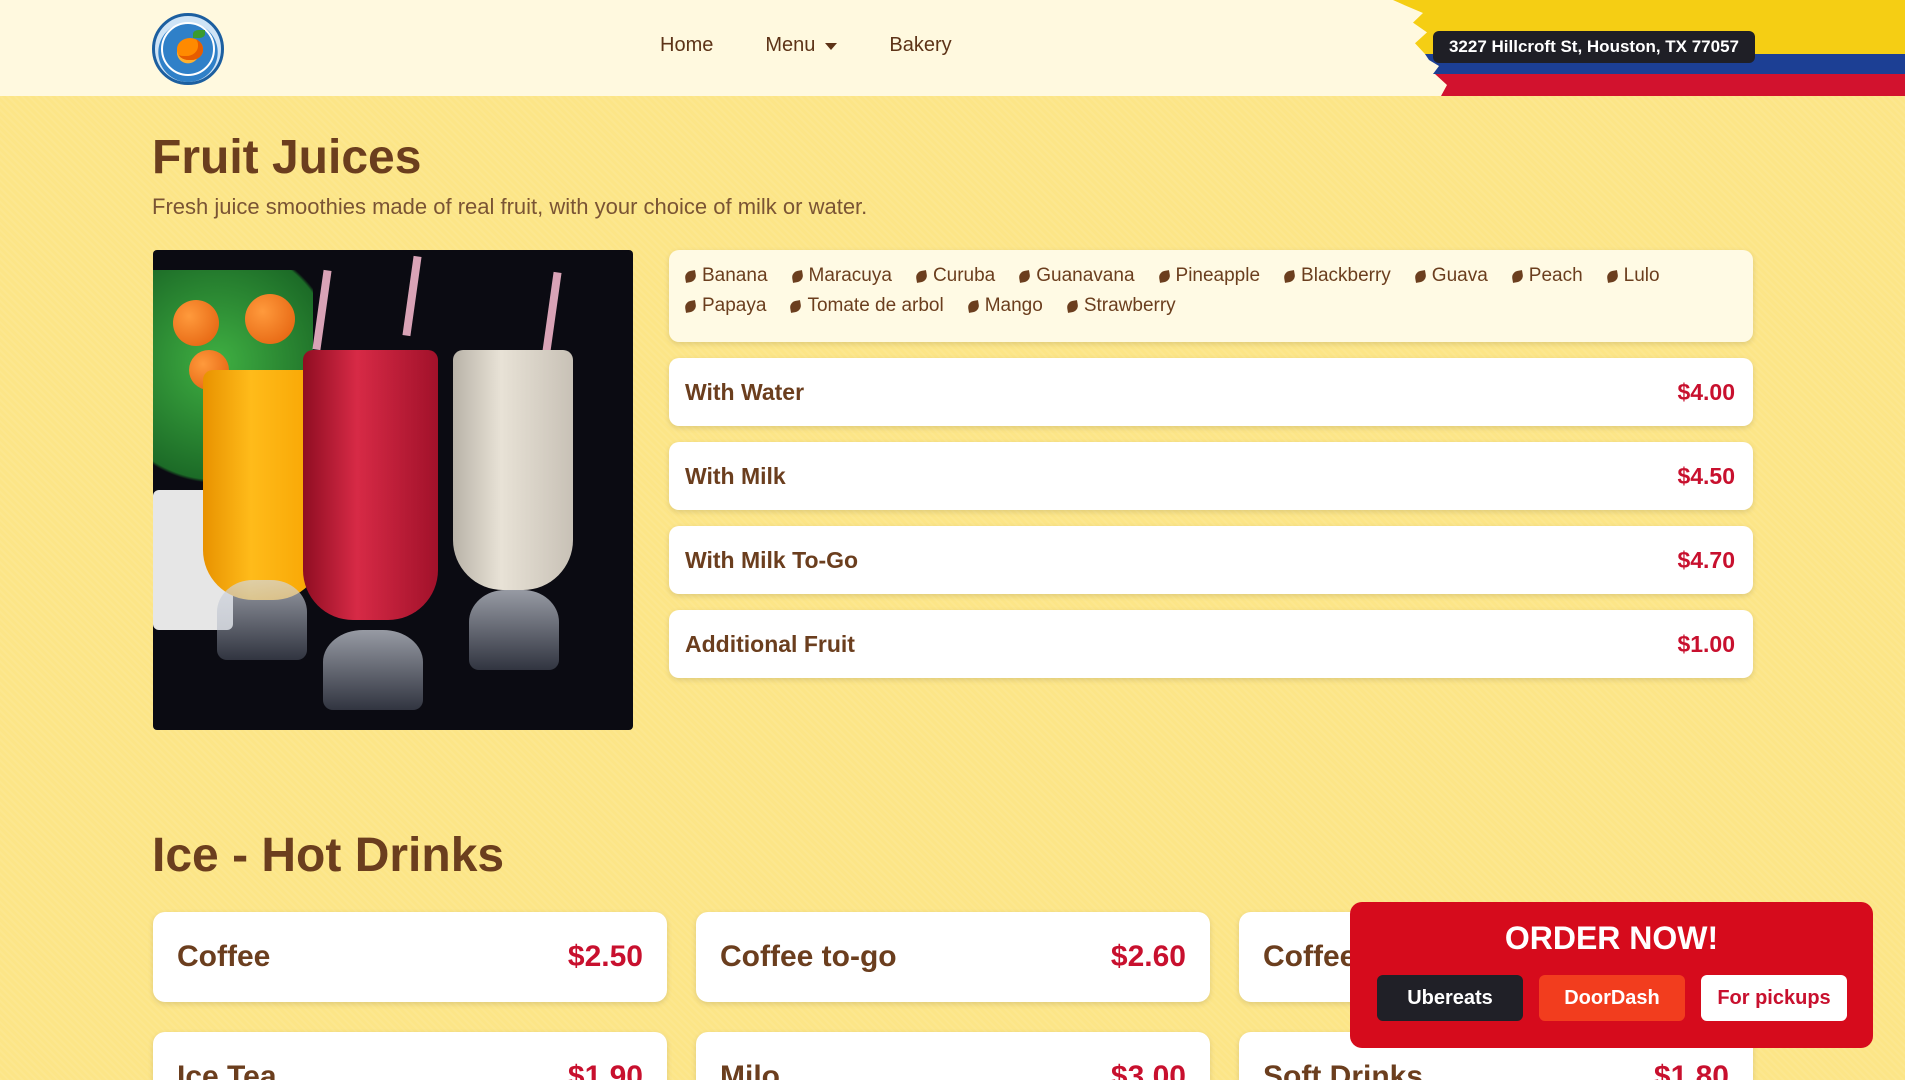 The height and width of the screenshot is (1080, 1905). What do you see at coordinates (770, 643) in the screenshot?
I see `item-name: Additional Fruit` at bounding box center [770, 643].